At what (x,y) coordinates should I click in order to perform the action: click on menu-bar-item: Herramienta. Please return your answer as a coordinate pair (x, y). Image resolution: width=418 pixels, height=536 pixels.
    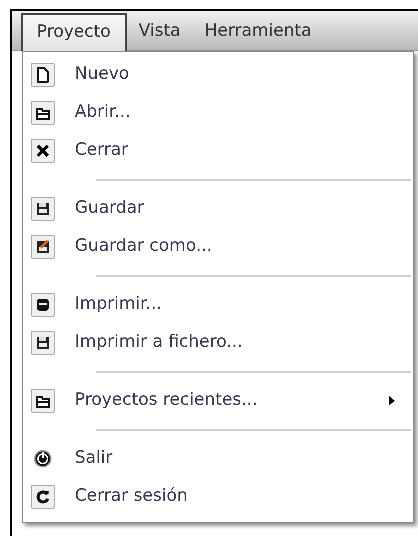
    Looking at the image, I should click on (258, 32).